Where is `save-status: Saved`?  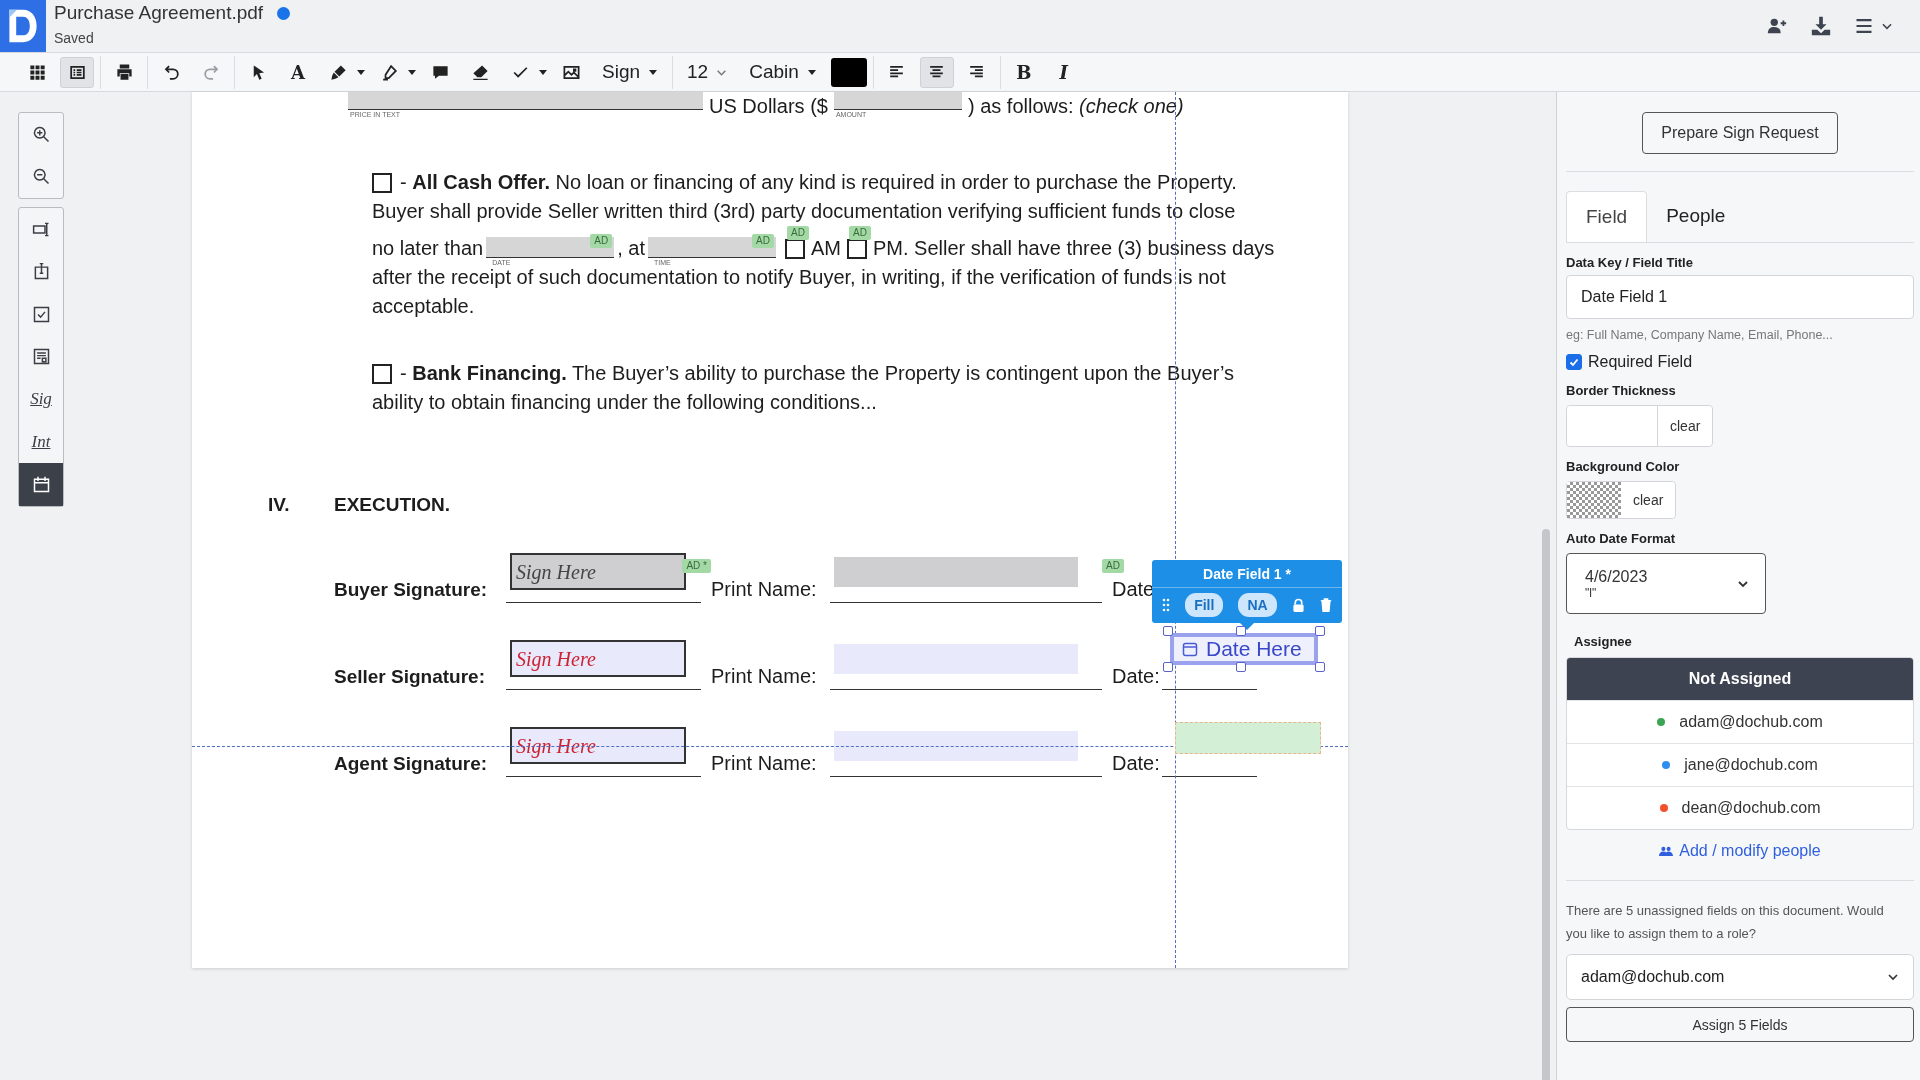
save-status: Saved is located at coordinates (74, 38).